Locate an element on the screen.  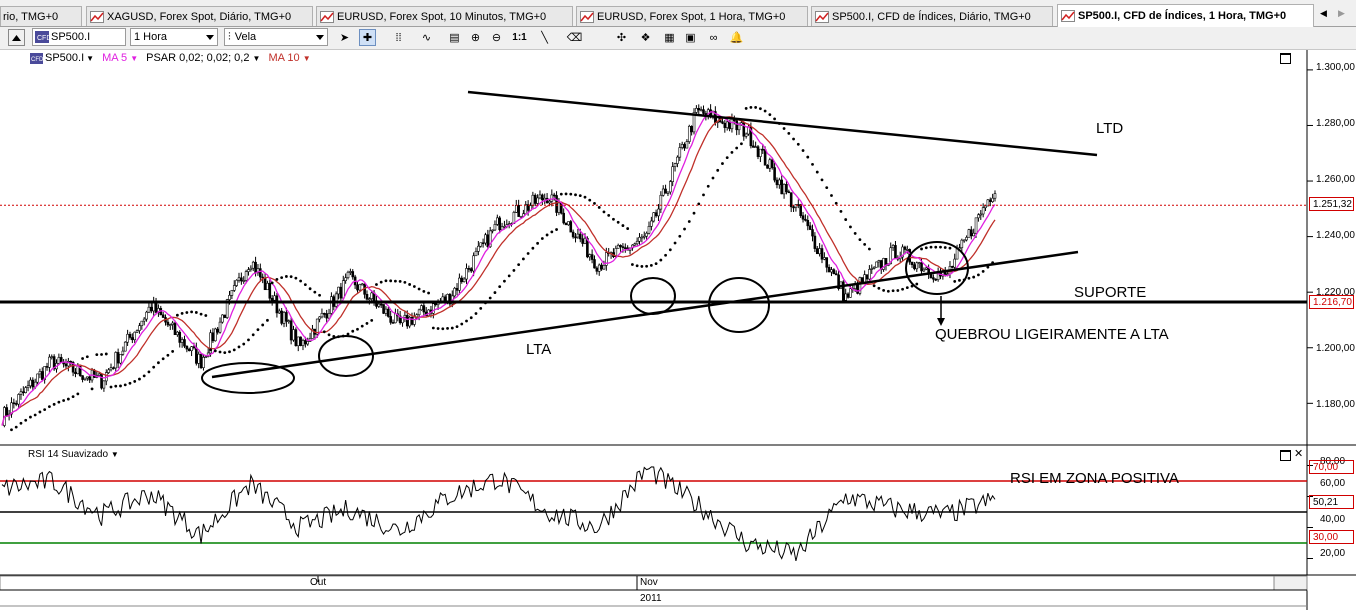
timeframe-select: 1 Hora is located at coordinates (174, 37).